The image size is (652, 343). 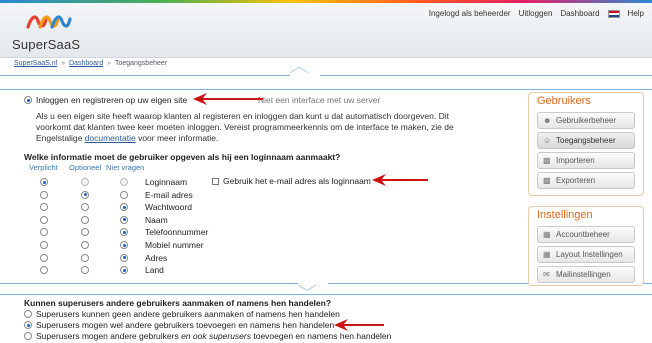 I want to click on field-label: E-mail adres, so click(x=169, y=194).